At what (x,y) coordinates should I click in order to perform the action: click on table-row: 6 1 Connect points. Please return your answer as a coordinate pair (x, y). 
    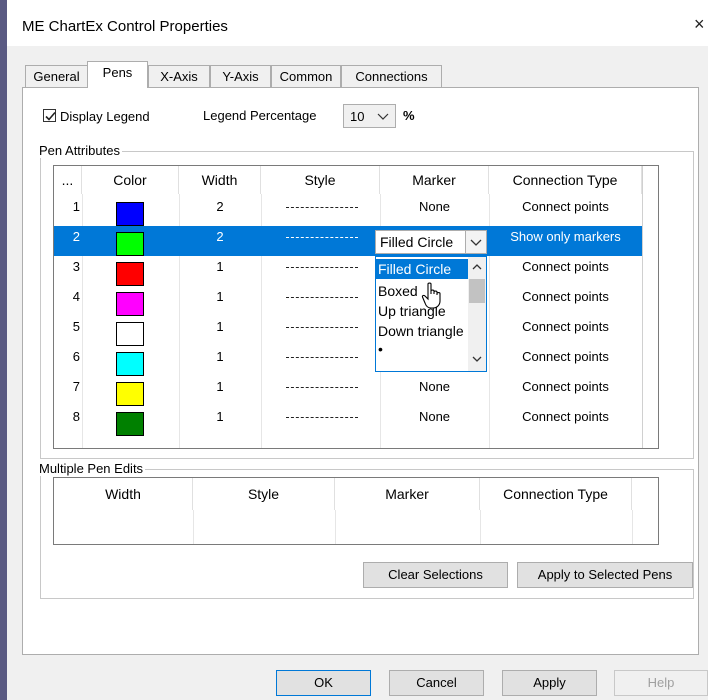
    Looking at the image, I should click on (348, 361).